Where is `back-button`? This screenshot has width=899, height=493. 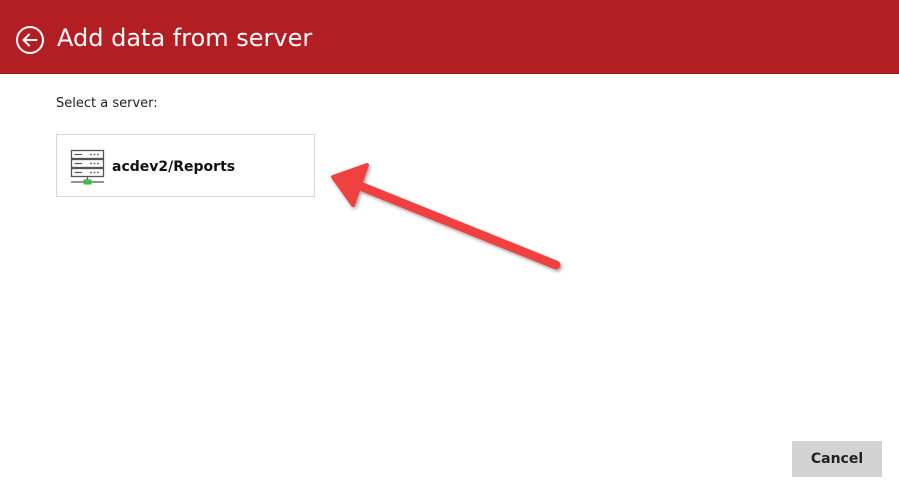 back-button is located at coordinates (30, 40).